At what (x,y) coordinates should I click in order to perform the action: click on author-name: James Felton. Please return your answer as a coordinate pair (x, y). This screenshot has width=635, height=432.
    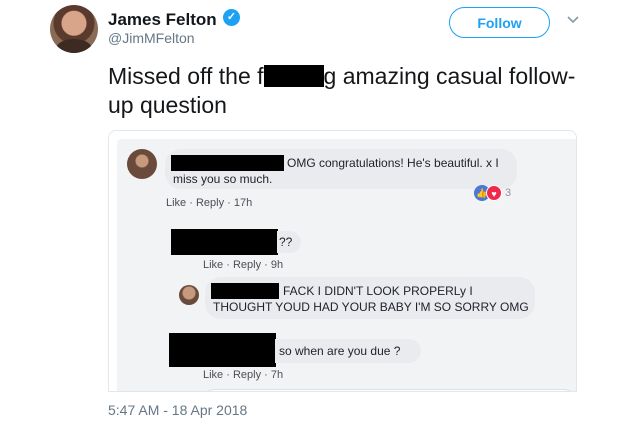
    Looking at the image, I should click on (162, 20).